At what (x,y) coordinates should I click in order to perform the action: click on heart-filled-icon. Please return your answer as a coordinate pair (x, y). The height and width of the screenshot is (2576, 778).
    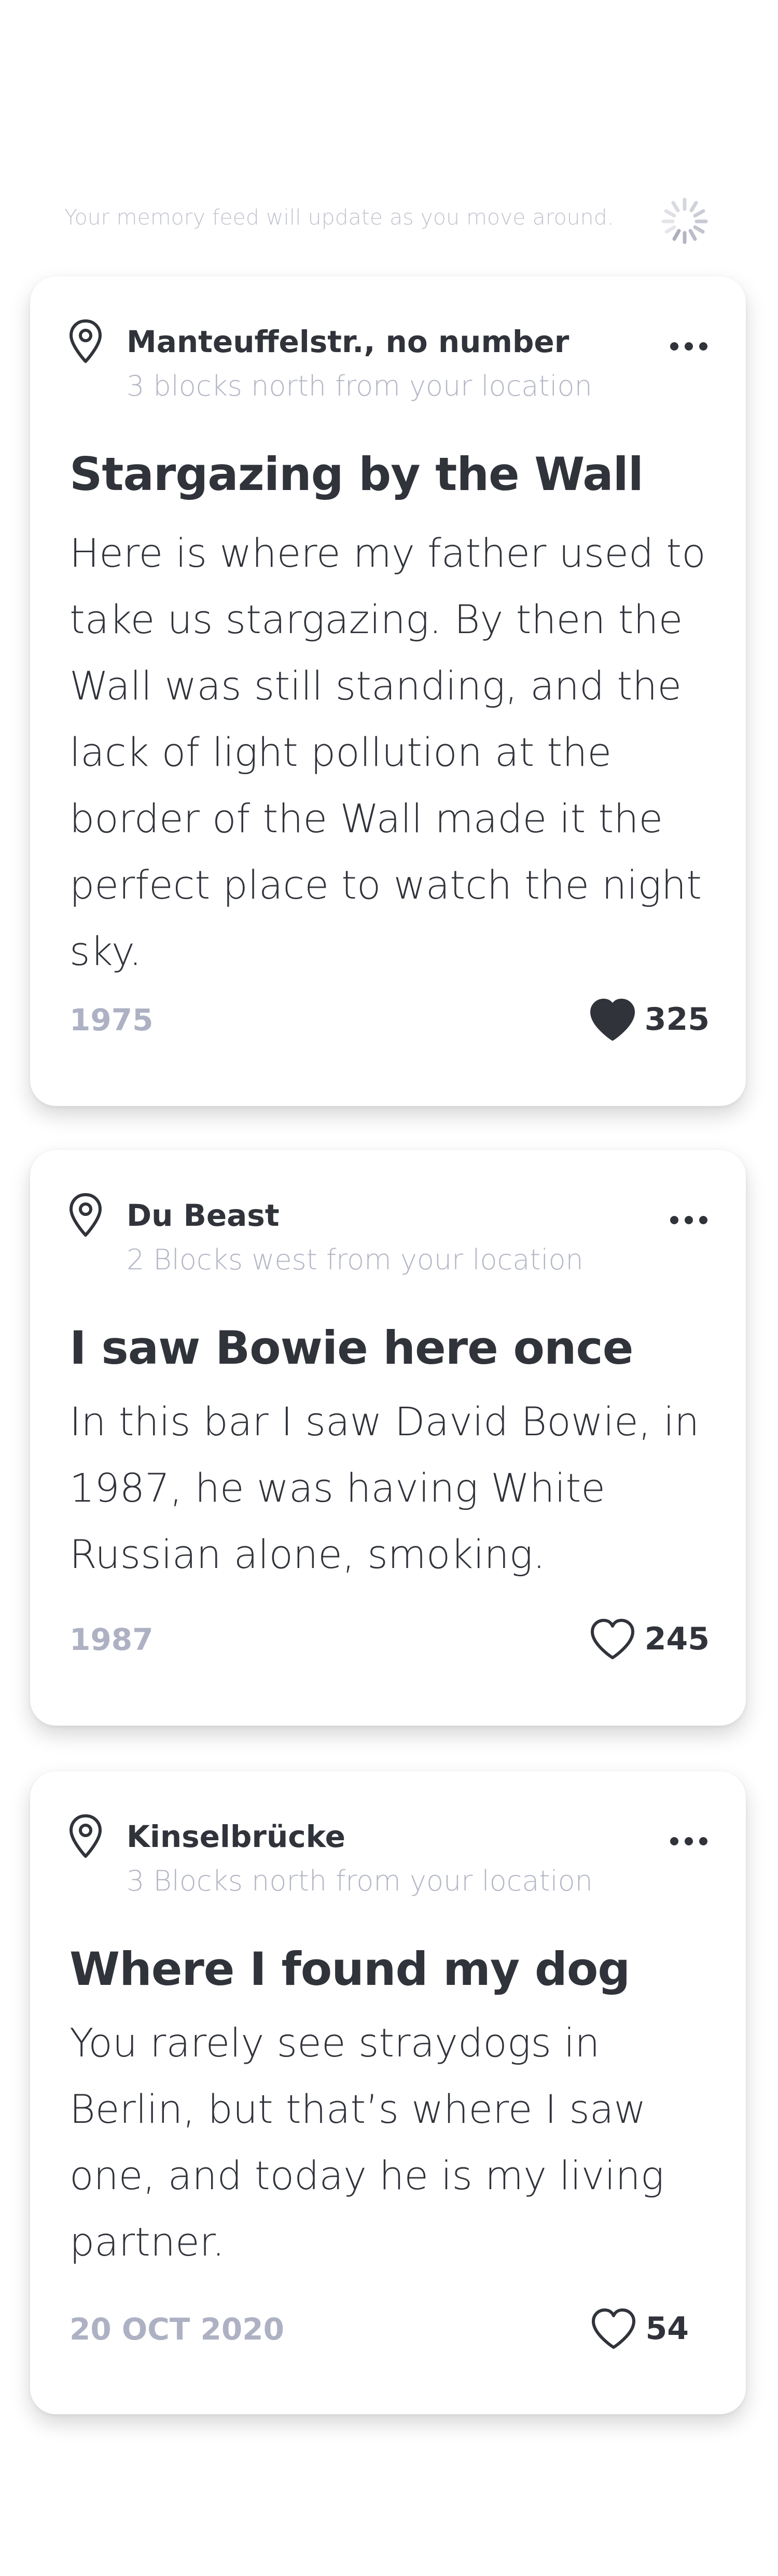
    Looking at the image, I should click on (612, 1020).